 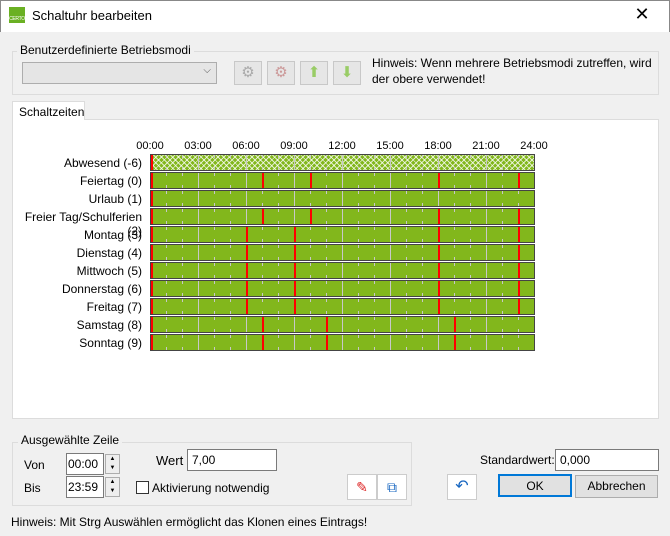 I want to click on wert-input: 7,00, so click(x=232, y=460).